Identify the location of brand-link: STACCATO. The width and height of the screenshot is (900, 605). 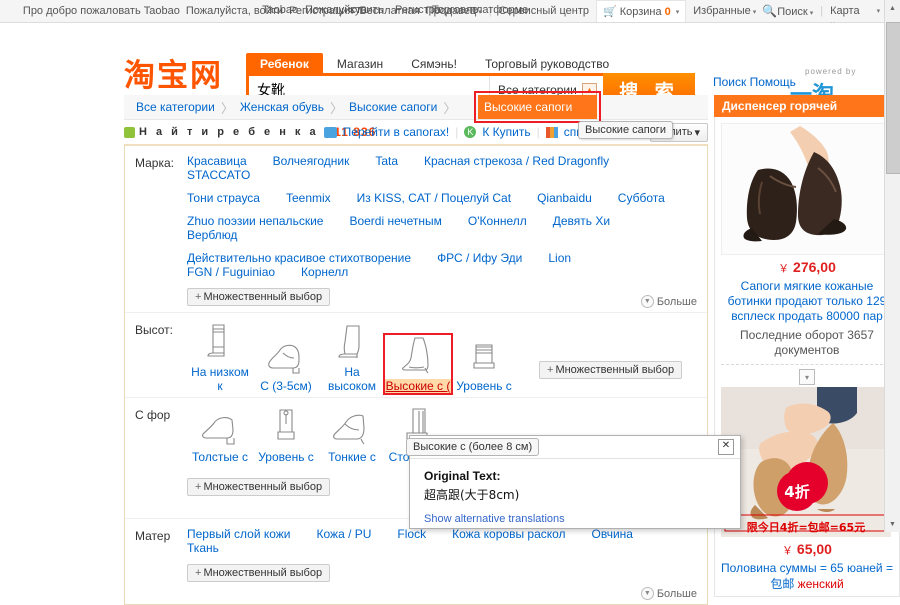
(218, 175).